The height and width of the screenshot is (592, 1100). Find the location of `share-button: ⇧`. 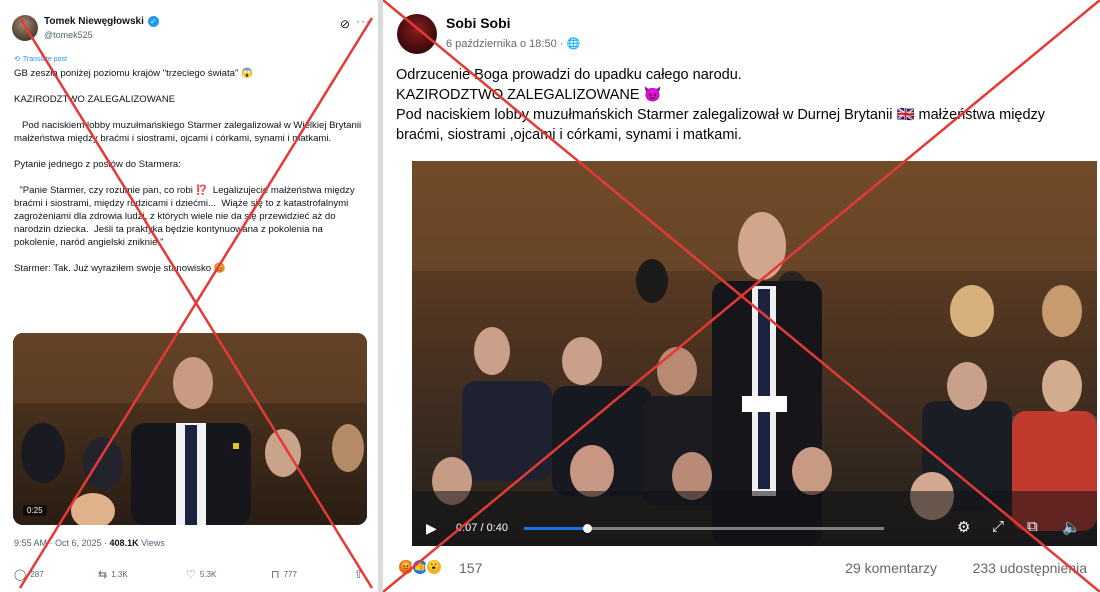

share-button: ⇧ is located at coordinates (358, 574).